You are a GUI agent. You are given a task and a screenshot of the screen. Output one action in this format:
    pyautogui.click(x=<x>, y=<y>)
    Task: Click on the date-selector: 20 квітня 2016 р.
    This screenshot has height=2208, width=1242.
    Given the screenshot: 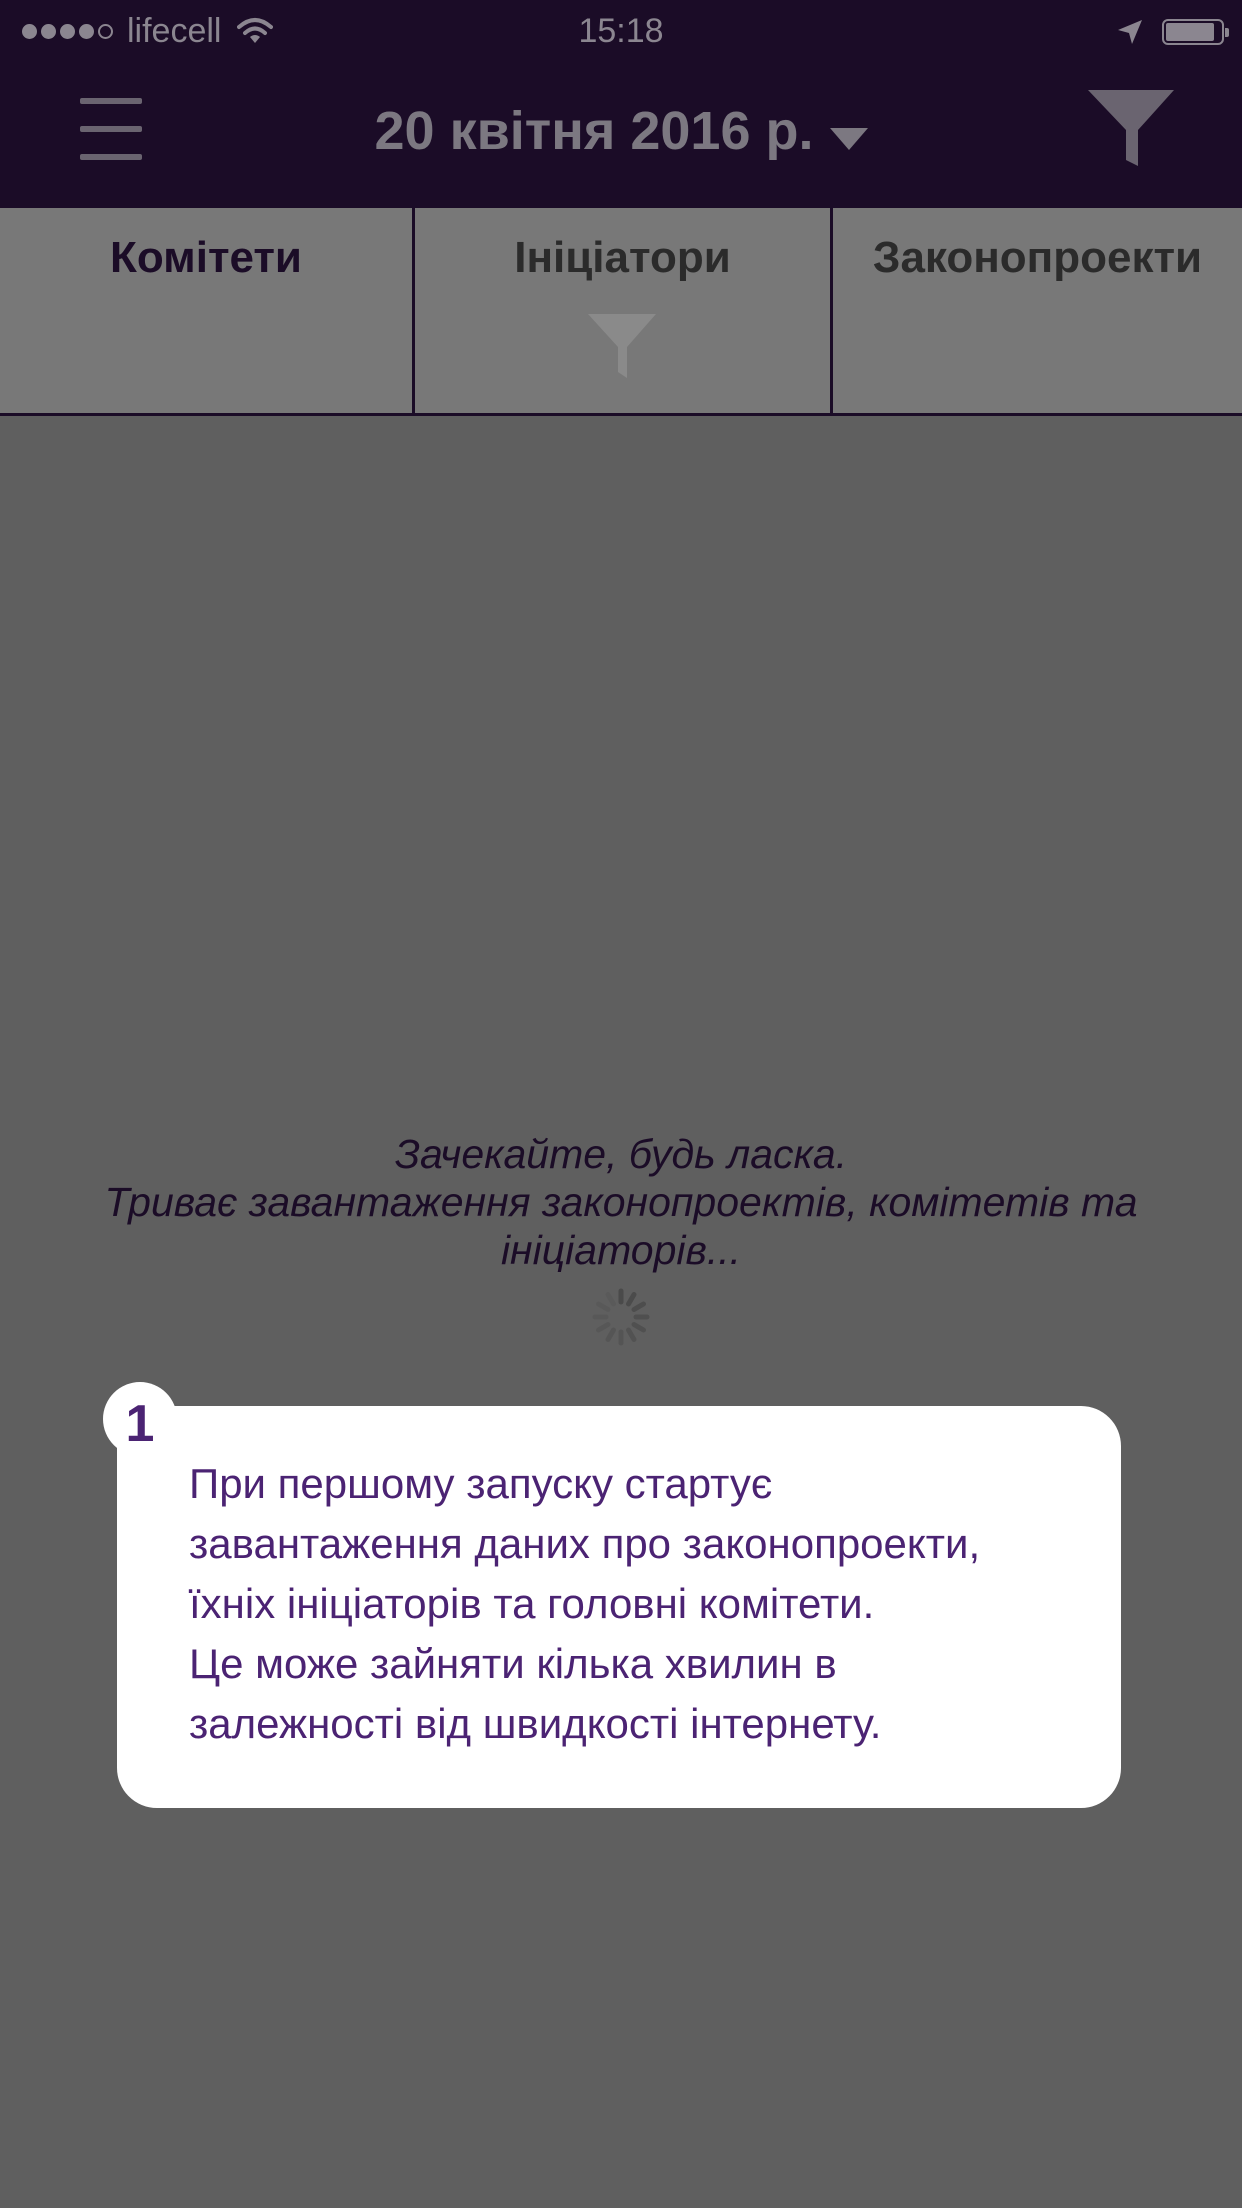 What is the action you would take?
    pyautogui.click(x=621, y=131)
    